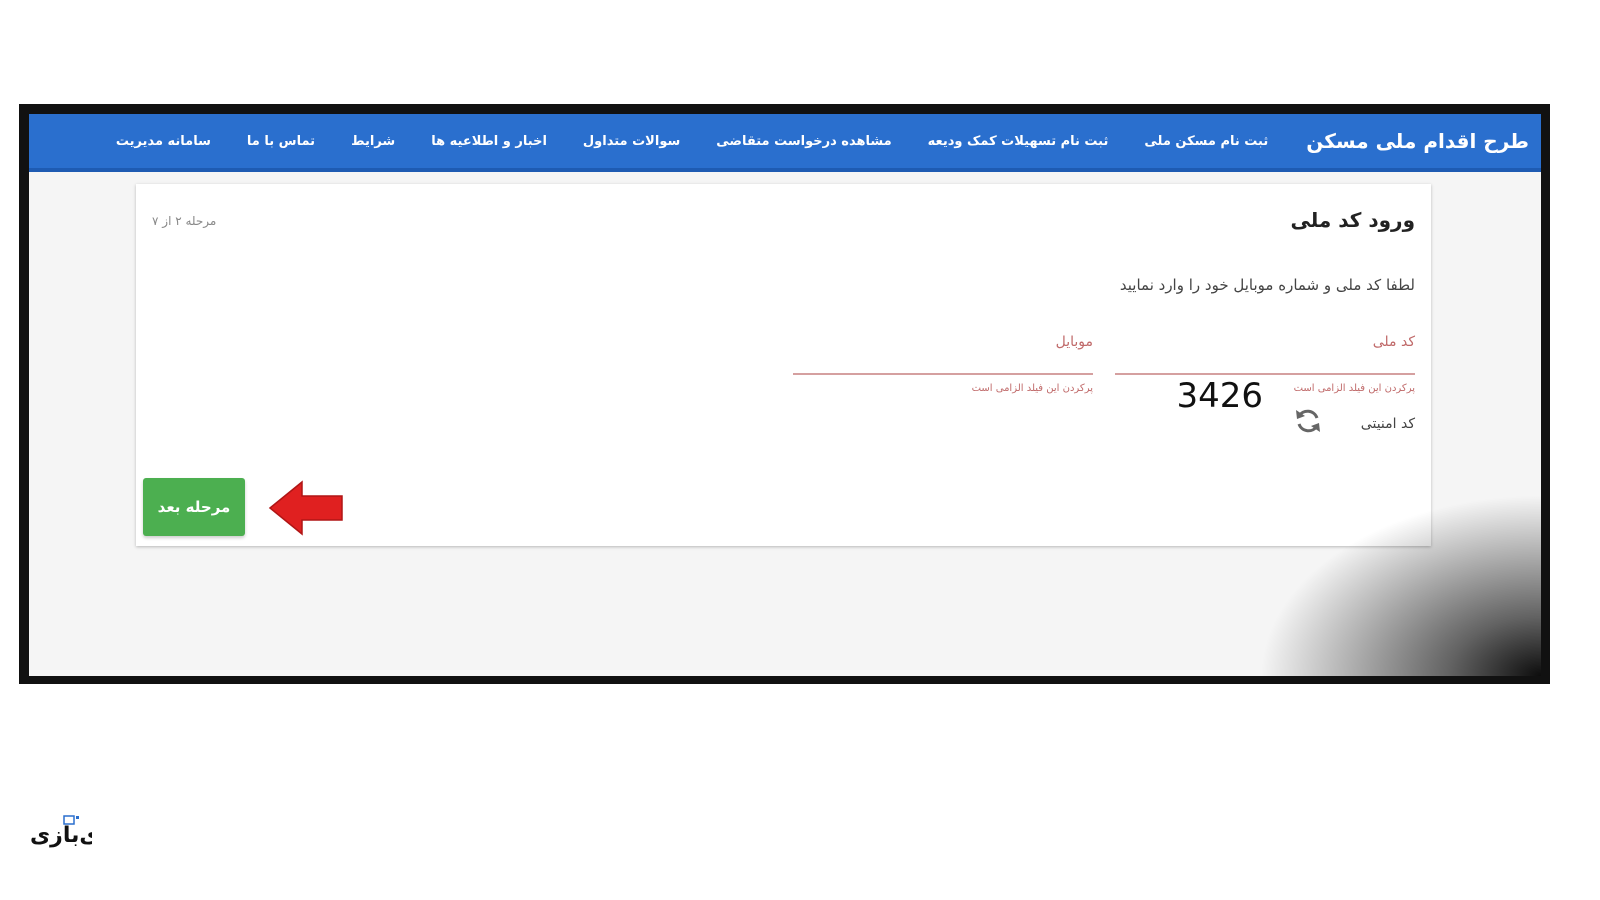 The image size is (1600, 900). Describe the element at coordinates (1265, 367) in the screenshot. I see `national-code-input` at that location.